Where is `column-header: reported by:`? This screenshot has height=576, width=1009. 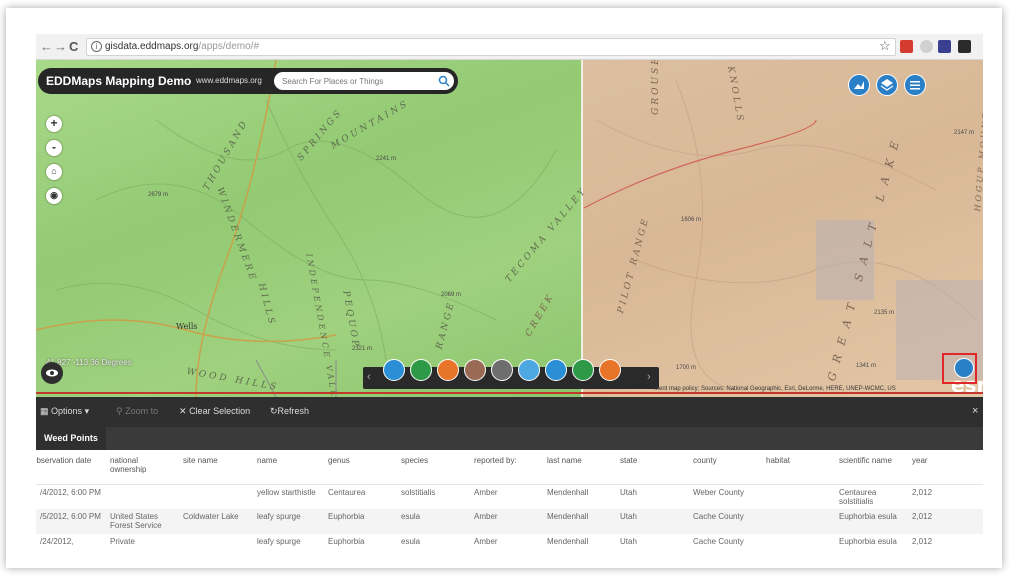 column-header: reported by: is located at coordinates (506, 467).